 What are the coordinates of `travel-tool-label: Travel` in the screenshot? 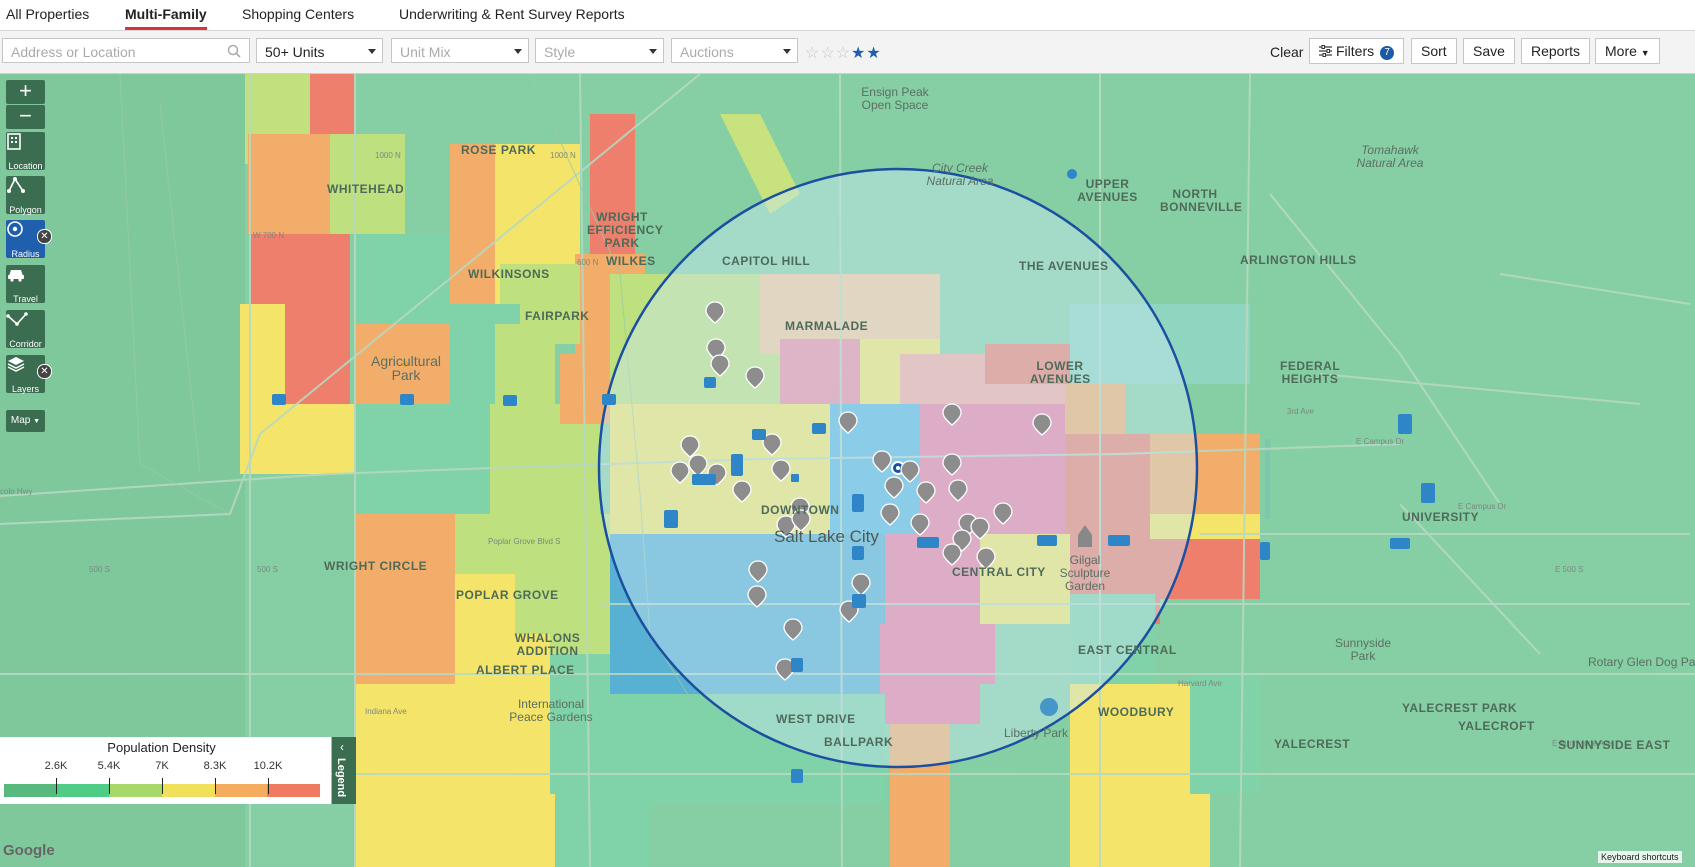 It's located at (25, 299).